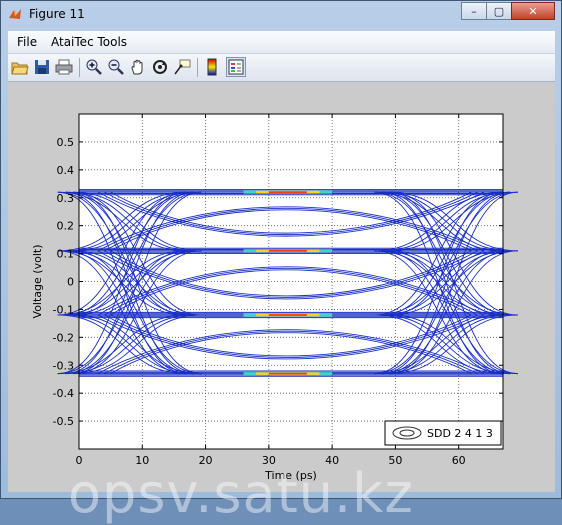 The height and width of the screenshot is (525, 562). Describe the element at coordinates (395, 460) in the screenshot. I see `x-tick-label: 50` at that location.